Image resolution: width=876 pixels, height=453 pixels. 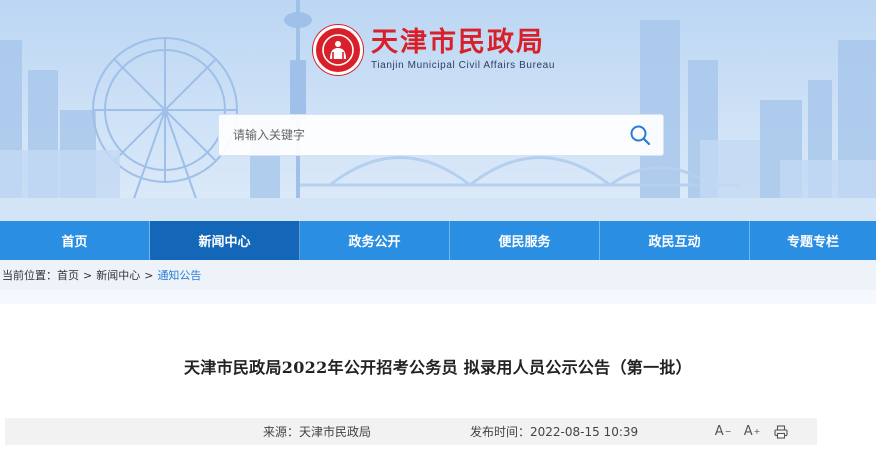 I want to click on article-source: 来源：天津市民政局, so click(x=317, y=432).